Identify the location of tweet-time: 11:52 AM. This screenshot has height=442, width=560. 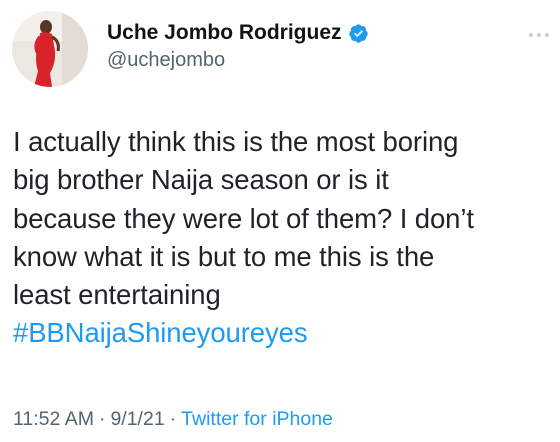
(53, 419).